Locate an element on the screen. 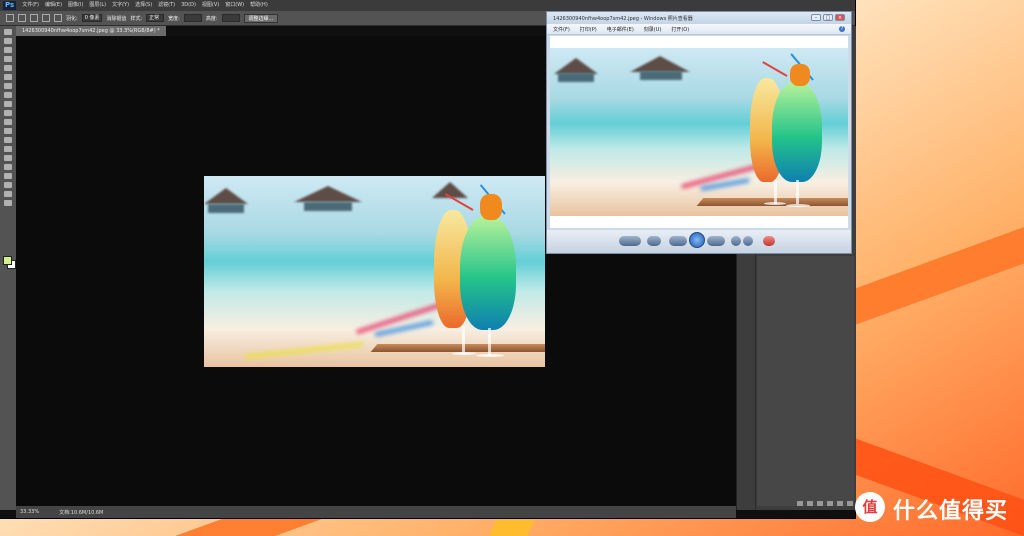 The image size is (1024, 536). viewer-menu-open: 打开(O) is located at coordinates (680, 29).